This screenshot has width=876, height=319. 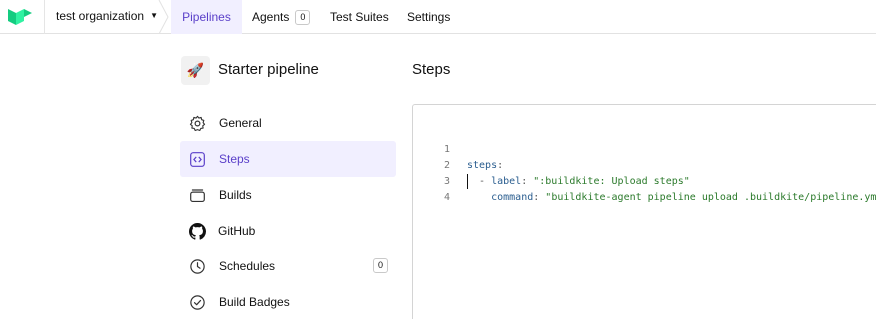 I want to click on code-line: 2 - label: ":buildkite: Upload steps", so click(x=551, y=164).